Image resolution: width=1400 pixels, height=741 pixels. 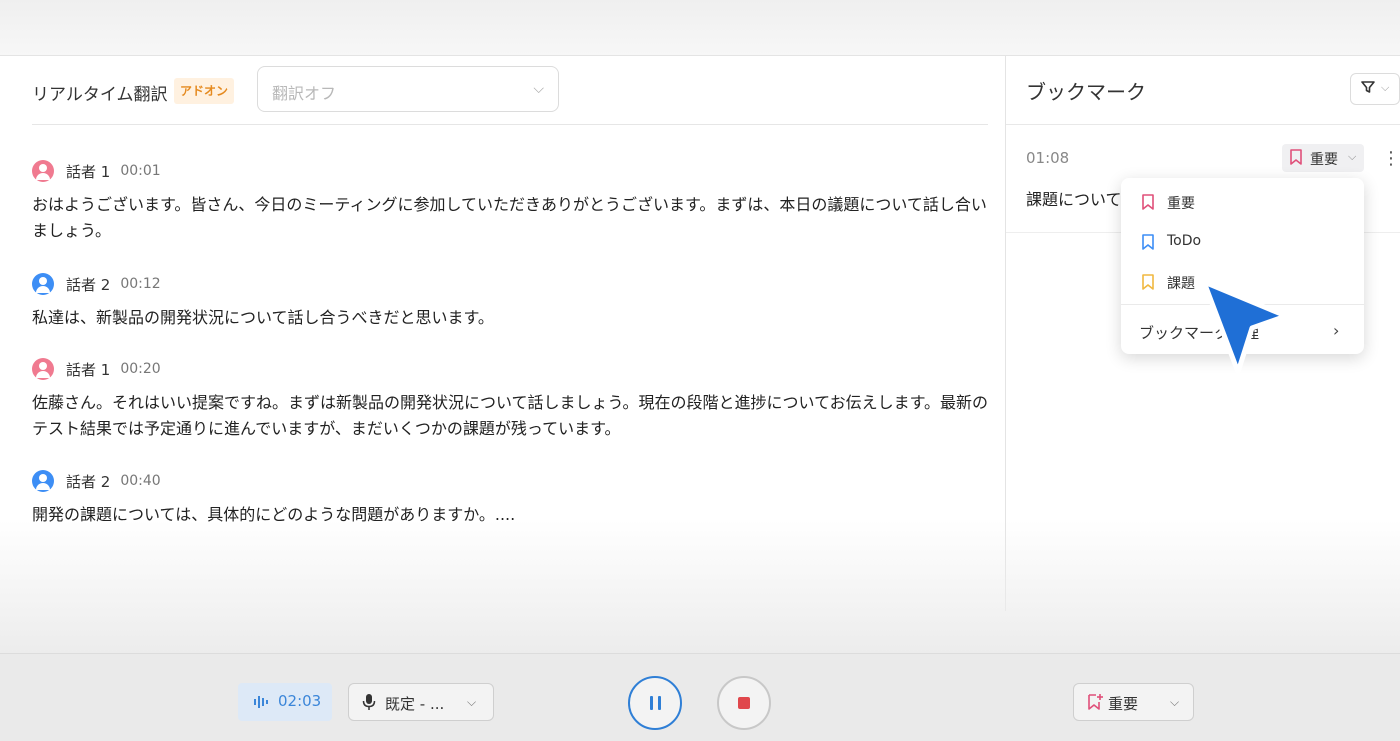 I want to click on menu-item-label: 重要, so click(x=1181, y=204).